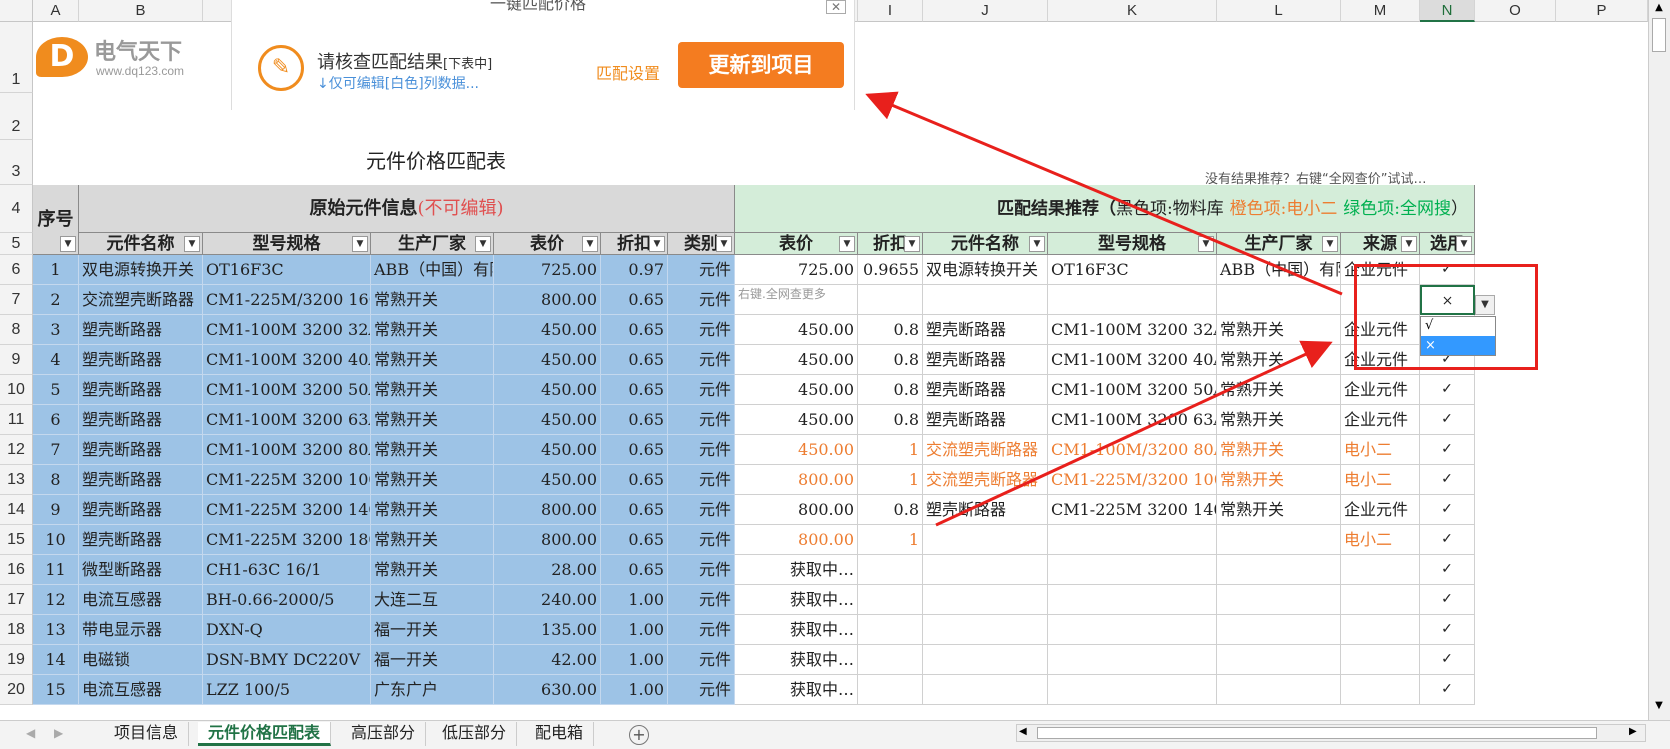 The width and height of the screenshot is (1670, 749). Describe the element at coordinates (475, 734) in the screenshot. I see `tab-3: 低压部分` at that location.